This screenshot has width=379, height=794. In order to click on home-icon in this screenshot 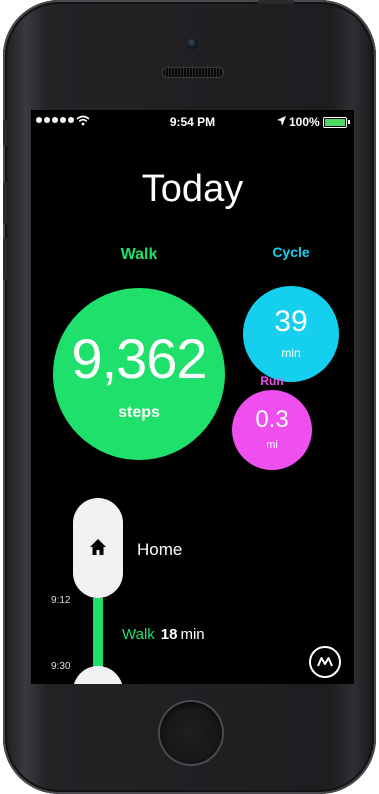, I will do `click(98, 547)`.